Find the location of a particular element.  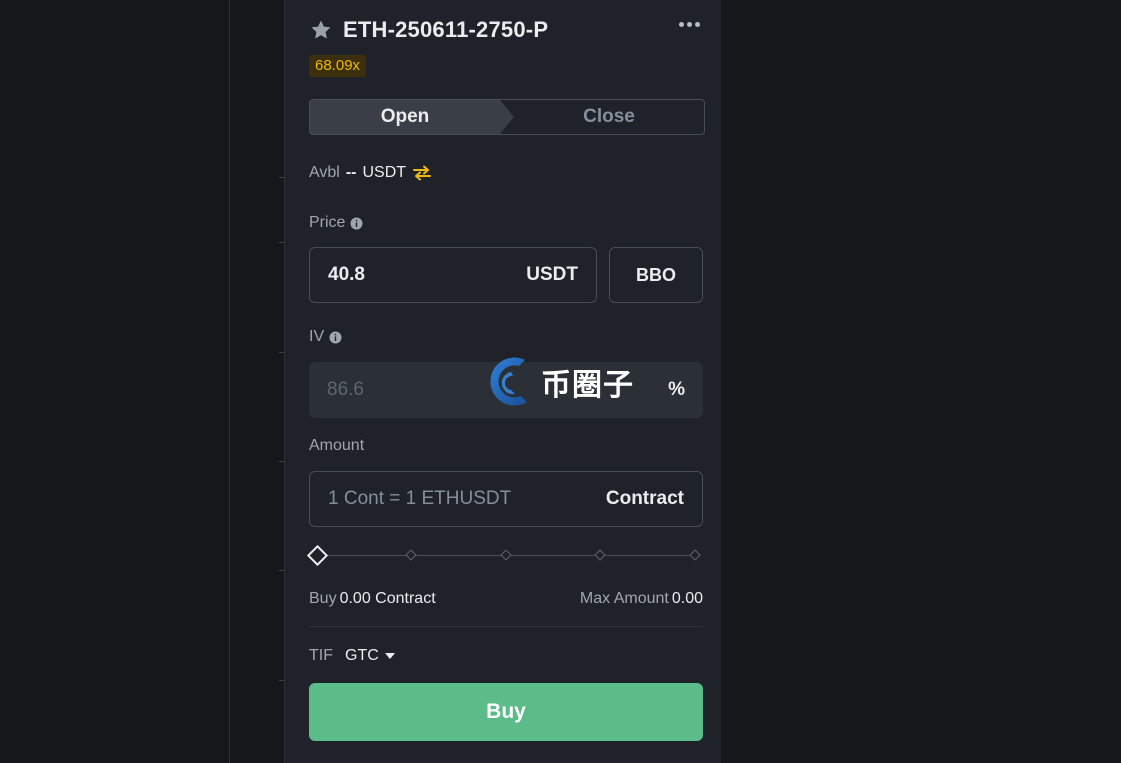

tab-open: Open is located at coordinates (412, 117).